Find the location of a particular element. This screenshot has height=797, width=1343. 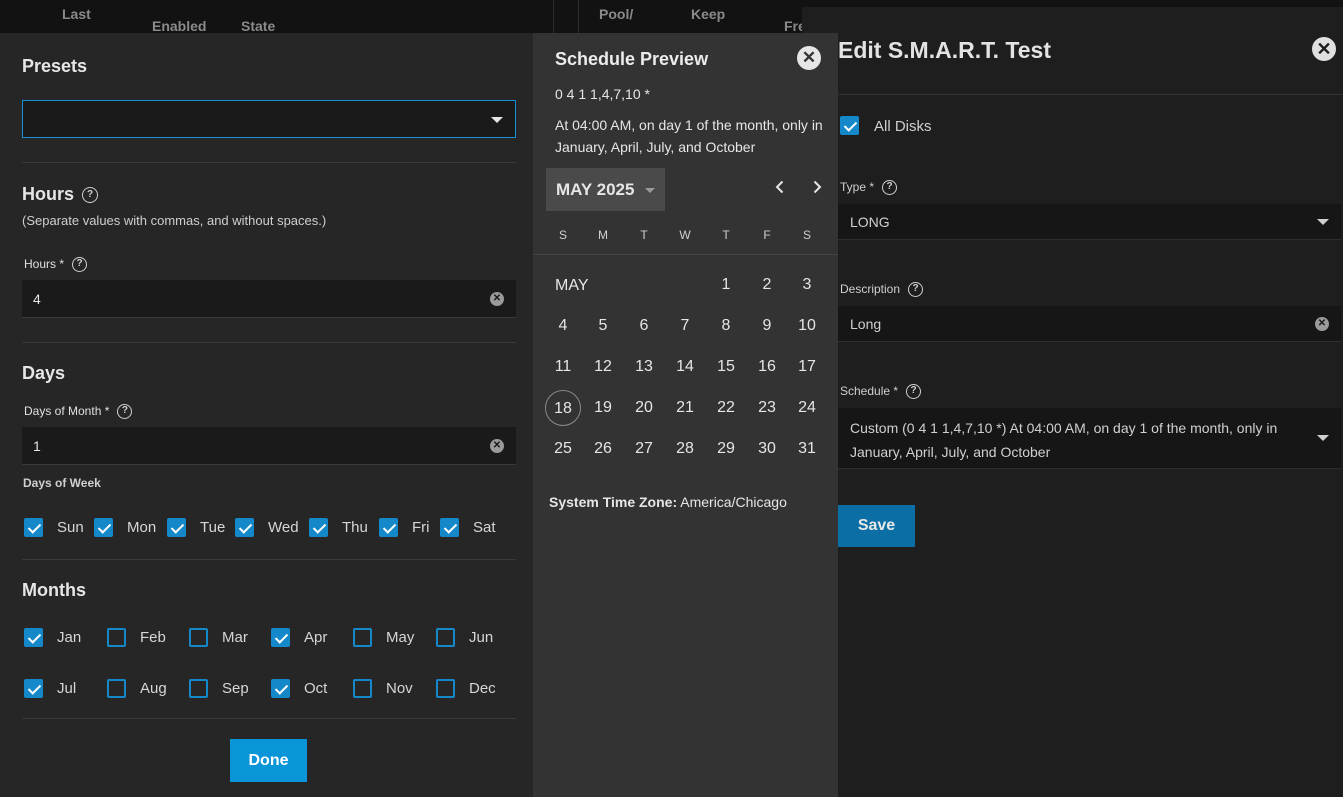

weekday-label: Sat is located at coordinates (484, 527).